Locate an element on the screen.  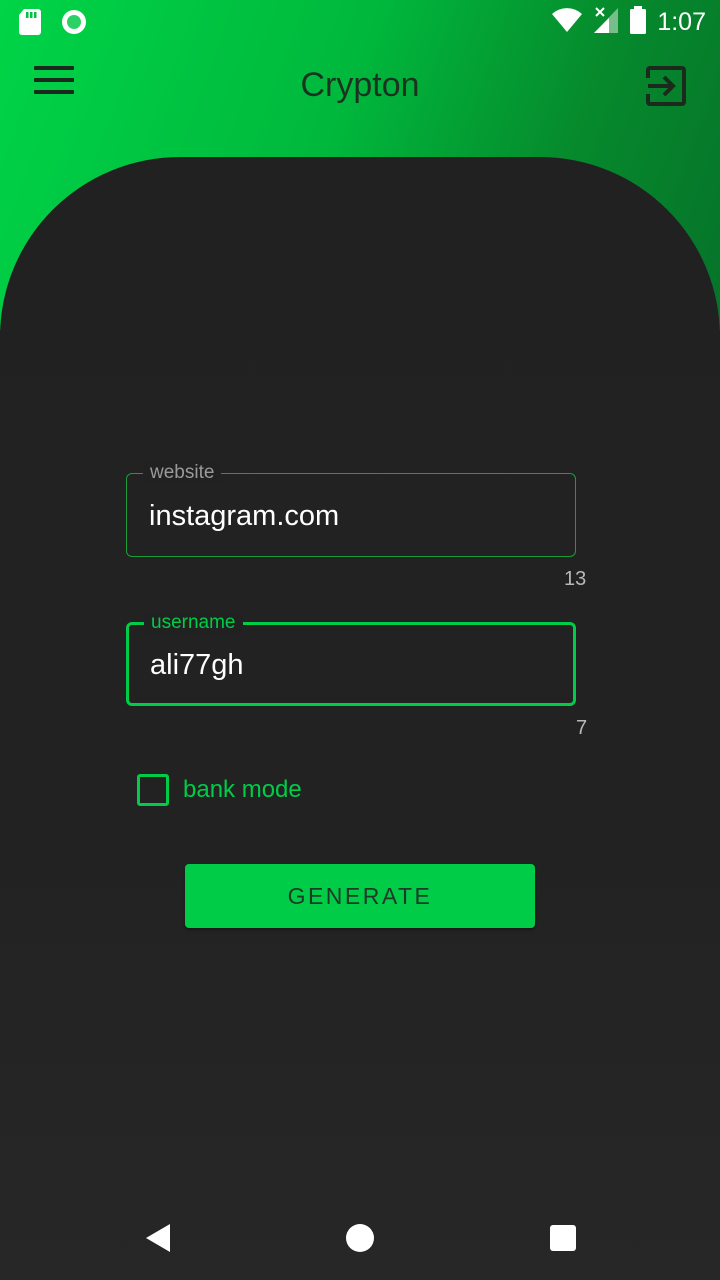
wifi-icon is located at coordinates (567, 22).